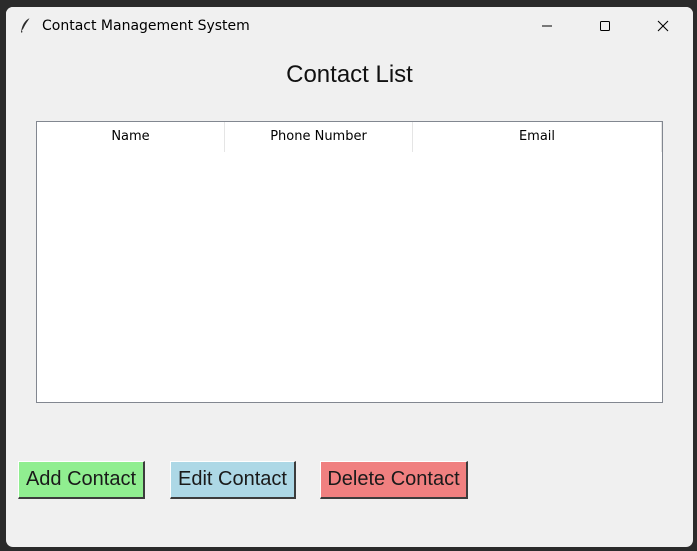 This screenshot has width=697, height=551. Describe the element at coordinates (319, 137) in the screenshot. I see `column-header-phone: Phone Number` at that location.